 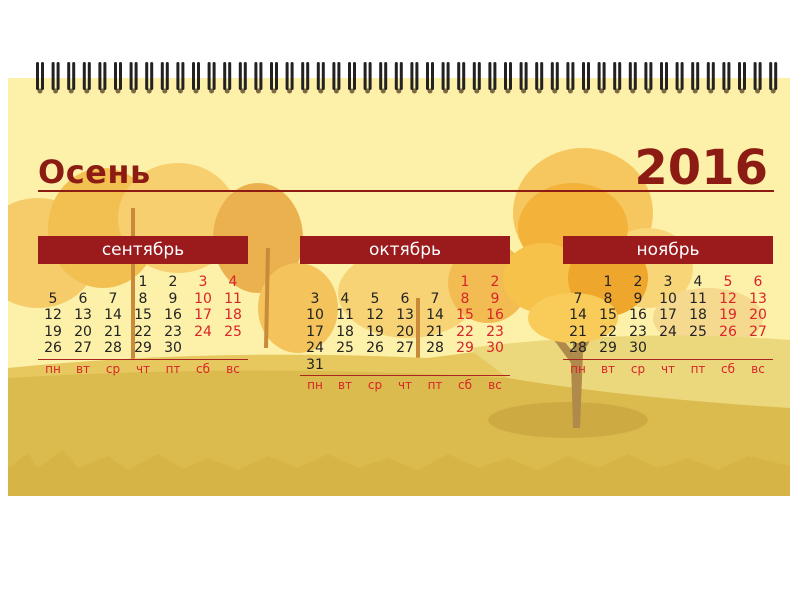 I want to click on month-name: сентябрь, so click(x=143, y=250).